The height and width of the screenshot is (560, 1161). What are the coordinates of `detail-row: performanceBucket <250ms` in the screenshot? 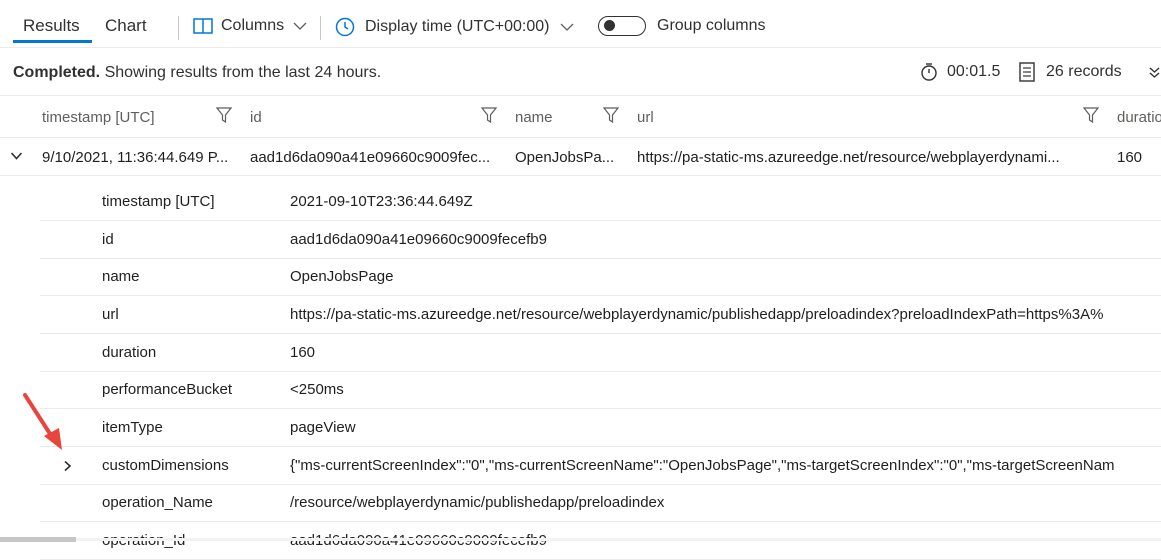 It's located at (600, 390).